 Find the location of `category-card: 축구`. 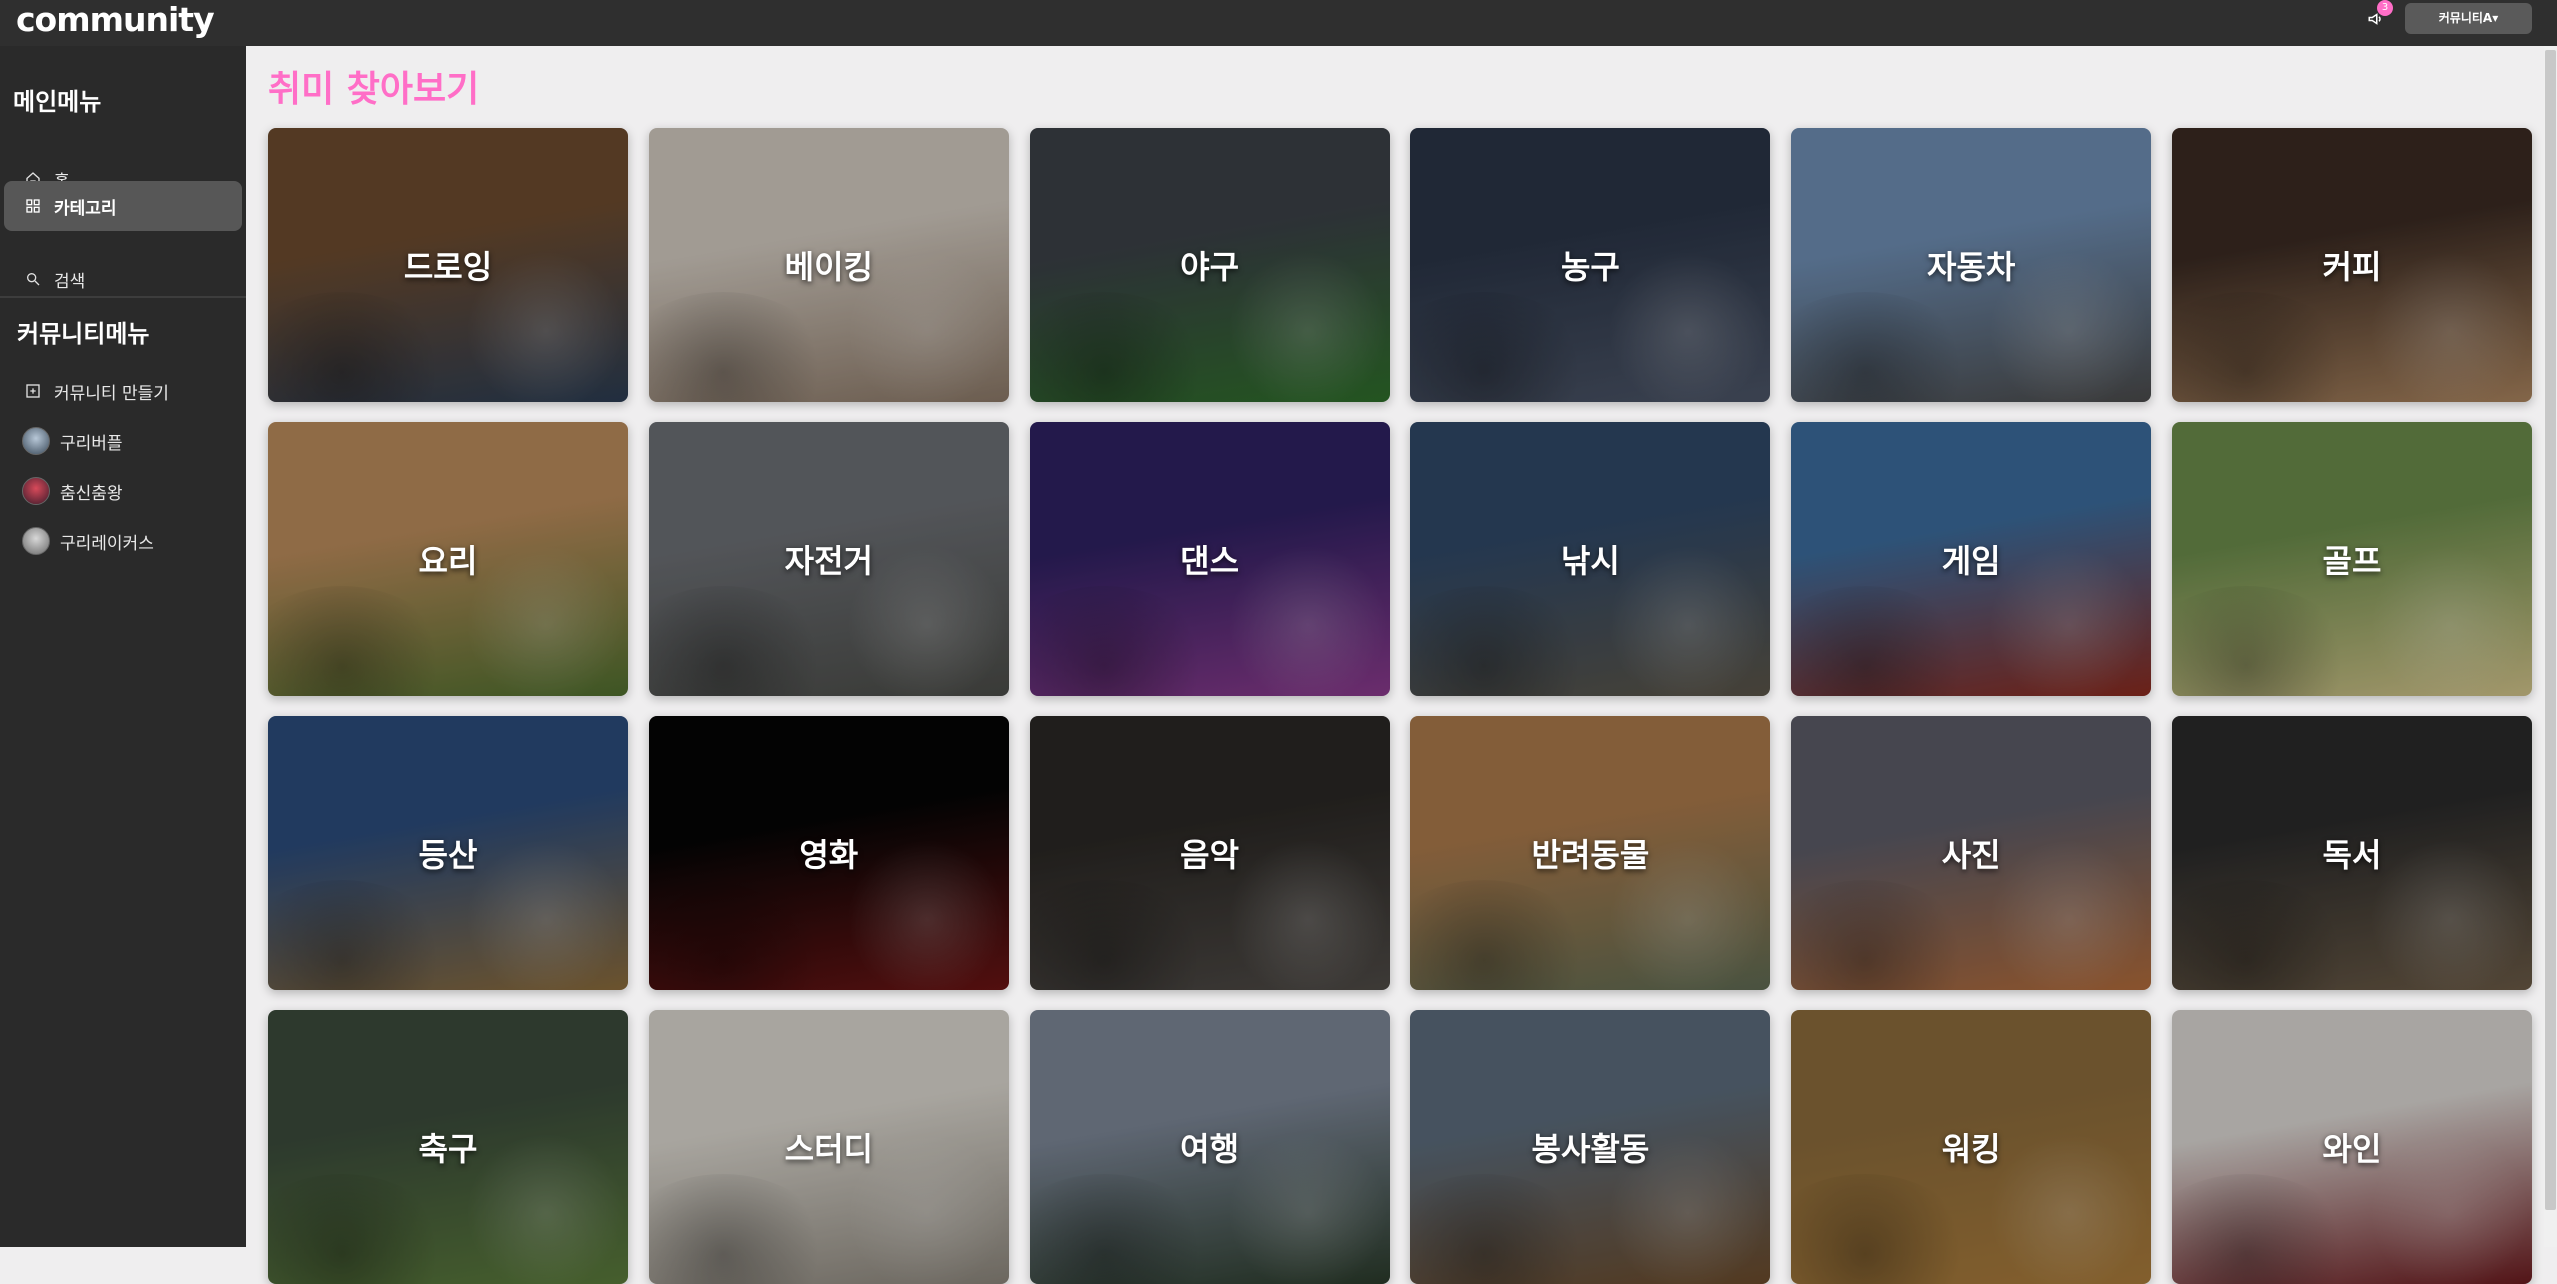

category-card: 축구 is located at coordinates (448, 1147).